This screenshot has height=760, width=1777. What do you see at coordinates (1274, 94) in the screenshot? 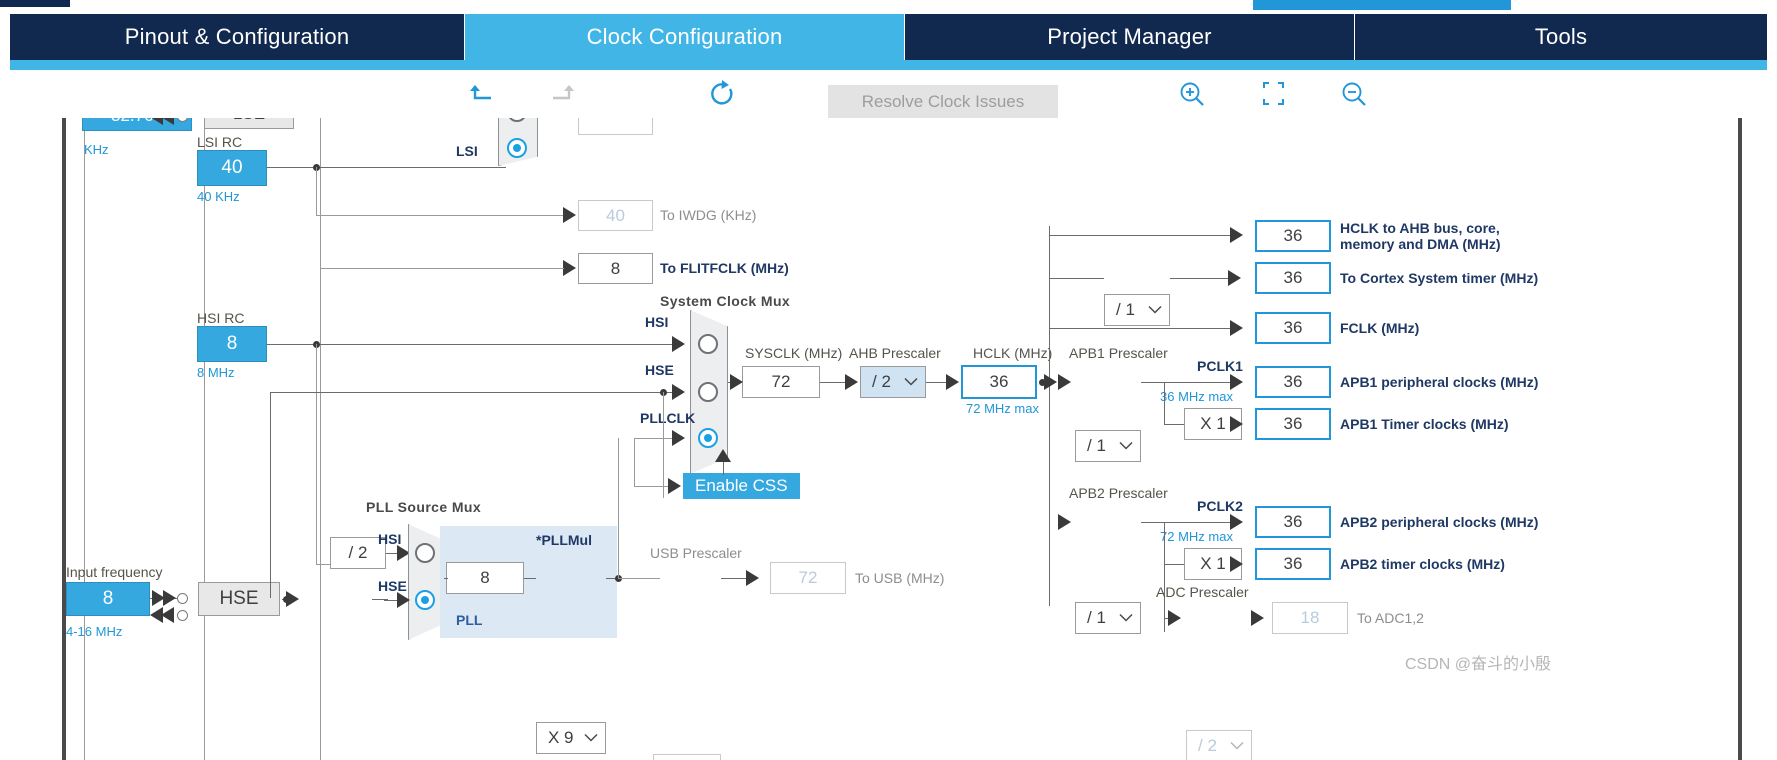
I see `fit-to-screen-button` at bounding box center [1274, 94].